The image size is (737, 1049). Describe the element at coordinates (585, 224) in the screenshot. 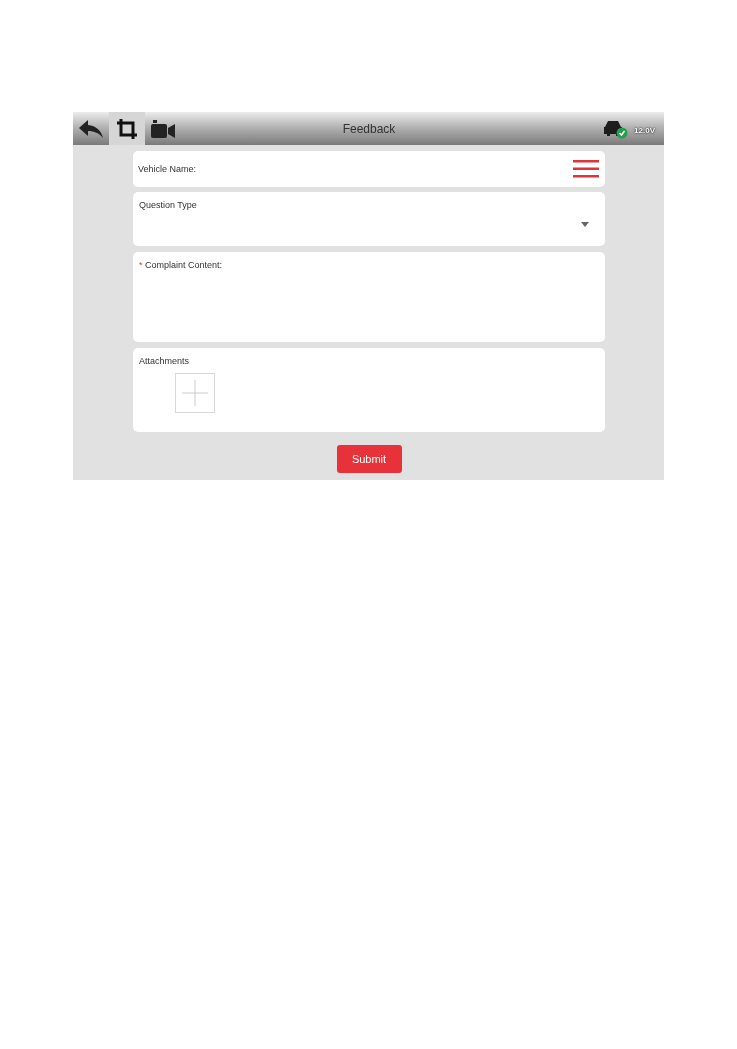

I see `dropdown-caret-icon` at that location.